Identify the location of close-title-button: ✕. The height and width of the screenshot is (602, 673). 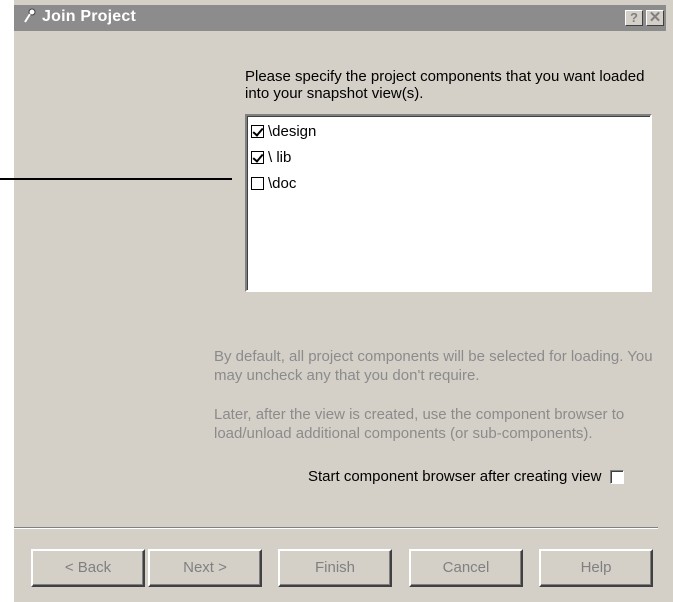
(655, 18).